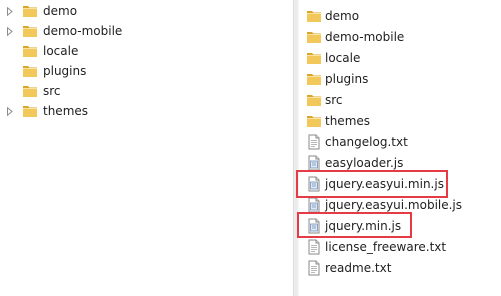 The image size is (501, 296). I want to click on file-name: jquery.easyui.mobile.js, so click(394, 205).